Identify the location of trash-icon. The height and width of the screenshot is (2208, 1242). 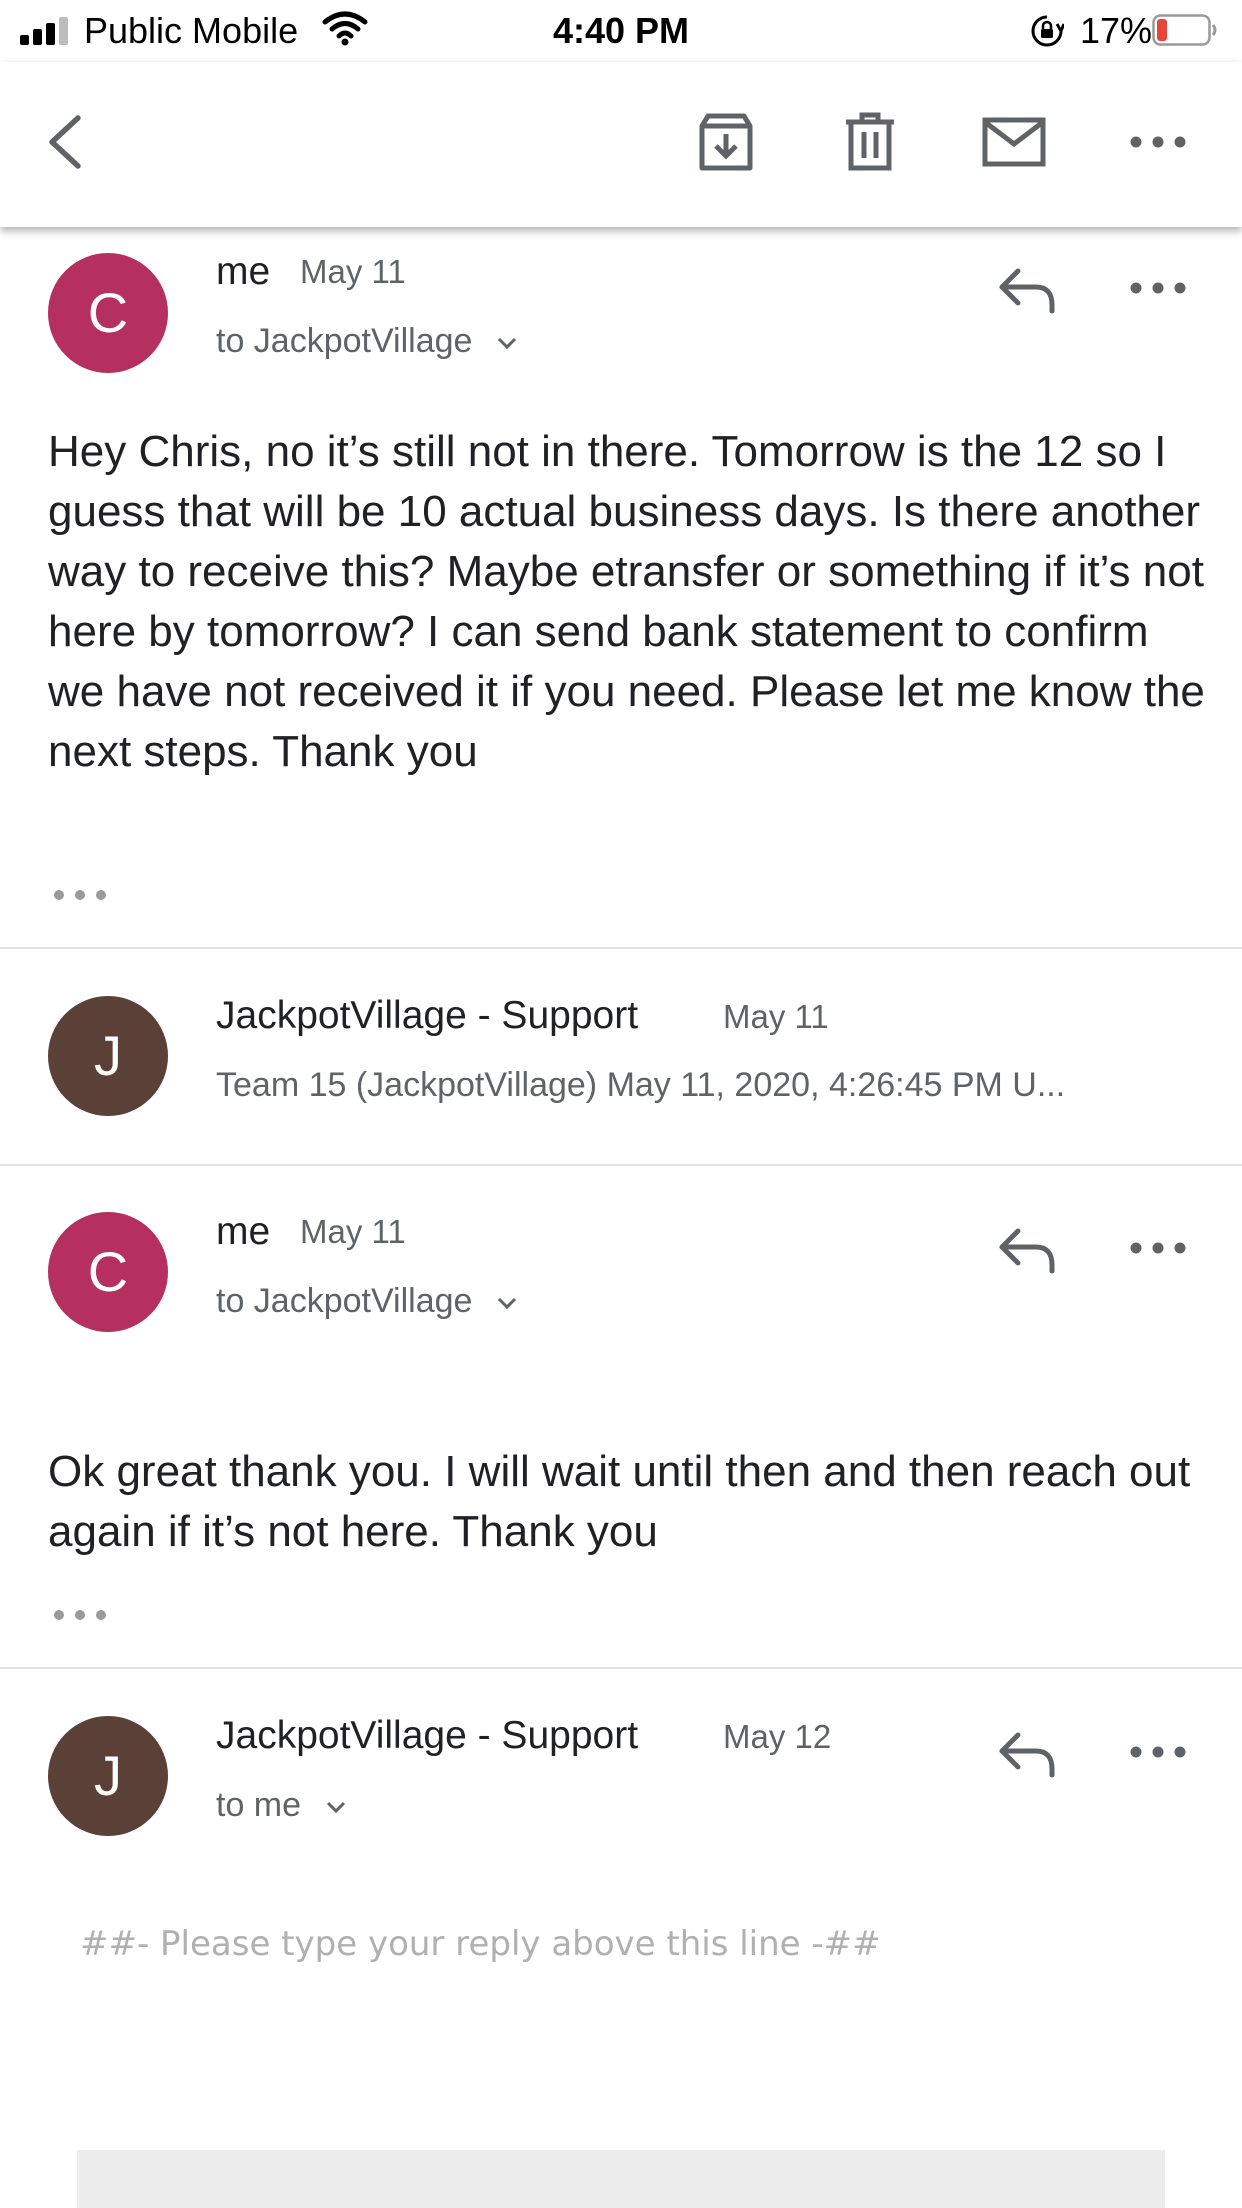
(870, 142).